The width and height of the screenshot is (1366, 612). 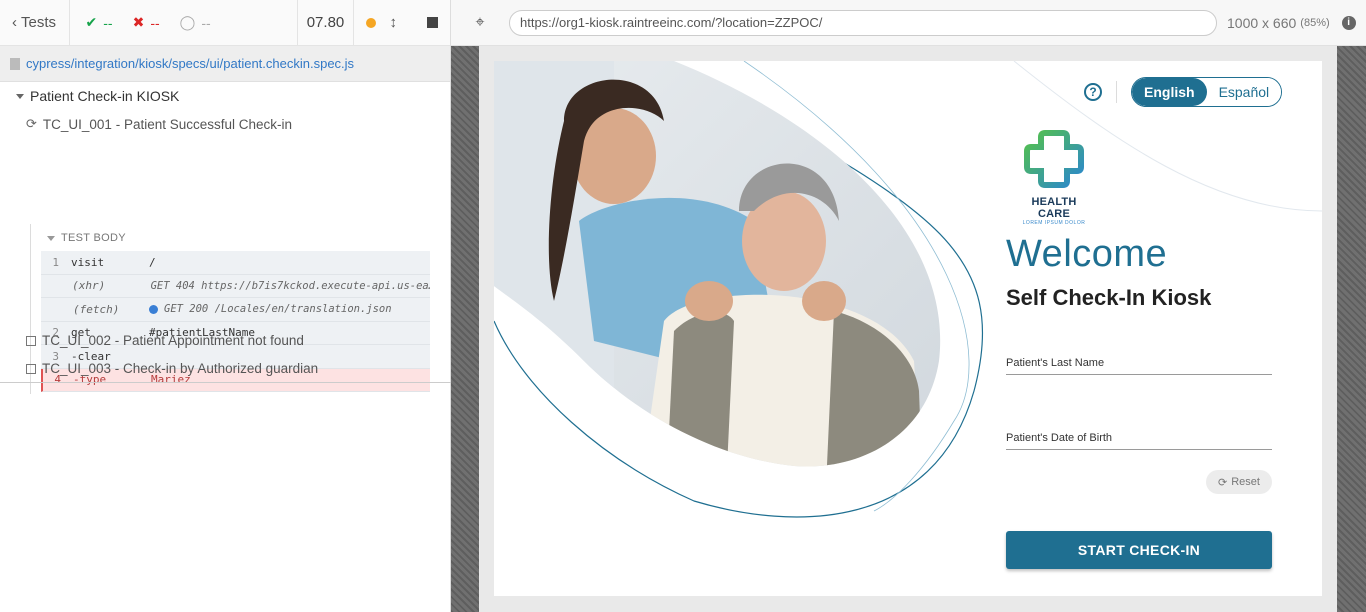 I want to click on circle-notch-icon: ◯, so click(x=187, y=22).